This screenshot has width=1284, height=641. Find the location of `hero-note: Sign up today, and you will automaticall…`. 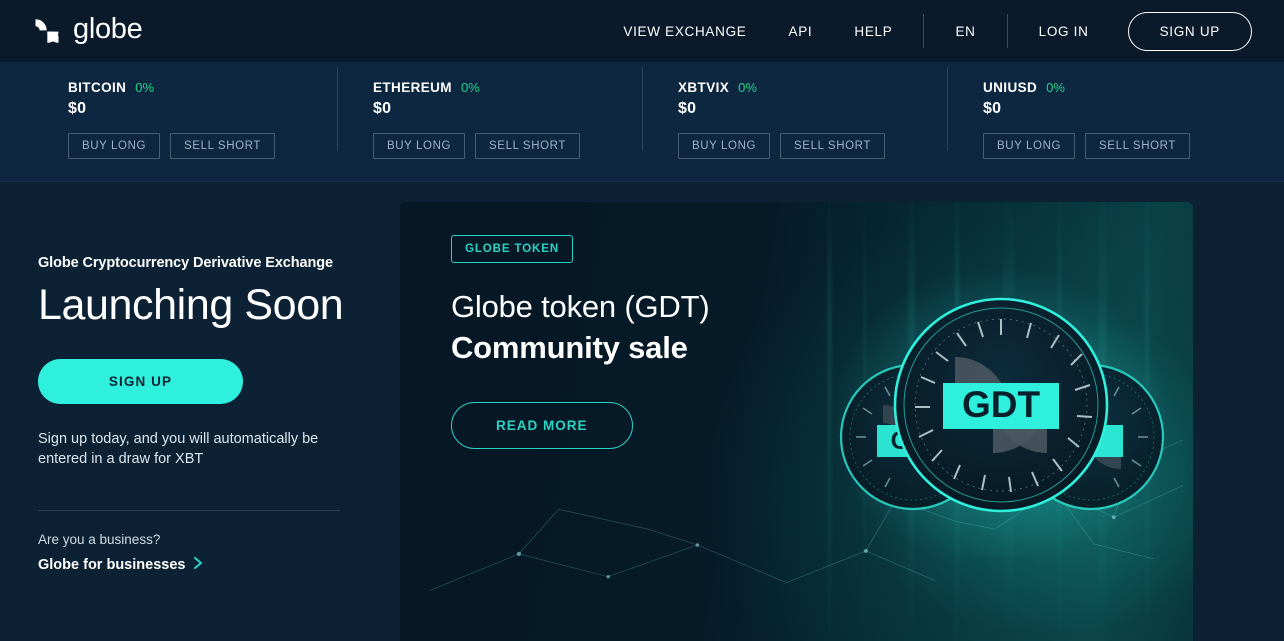

hero-note: Sign up today, and you will automaticall… is located at coordinates (178, 449).